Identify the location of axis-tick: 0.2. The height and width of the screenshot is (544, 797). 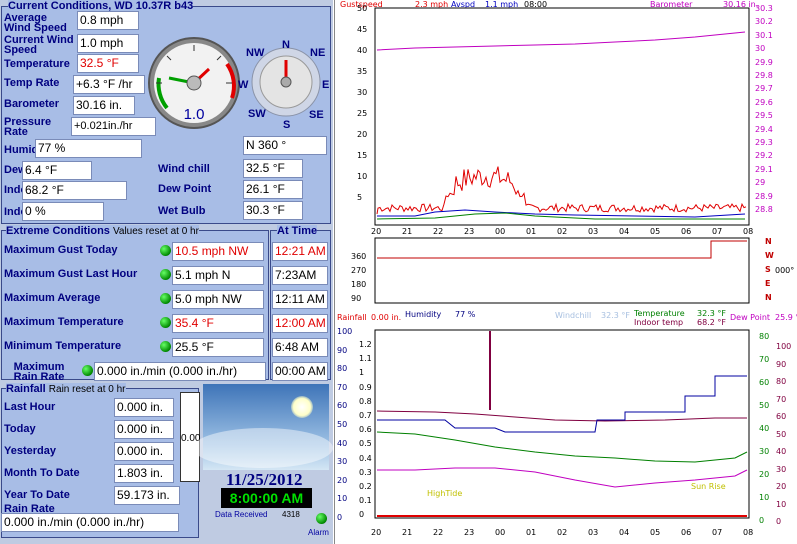
(365, 486).